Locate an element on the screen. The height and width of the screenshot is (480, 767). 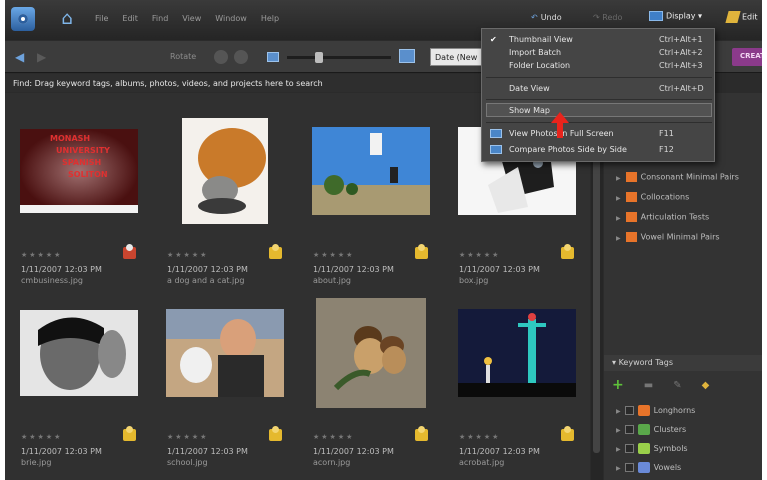
menu-window: Window is located at coordinates (231, 18).